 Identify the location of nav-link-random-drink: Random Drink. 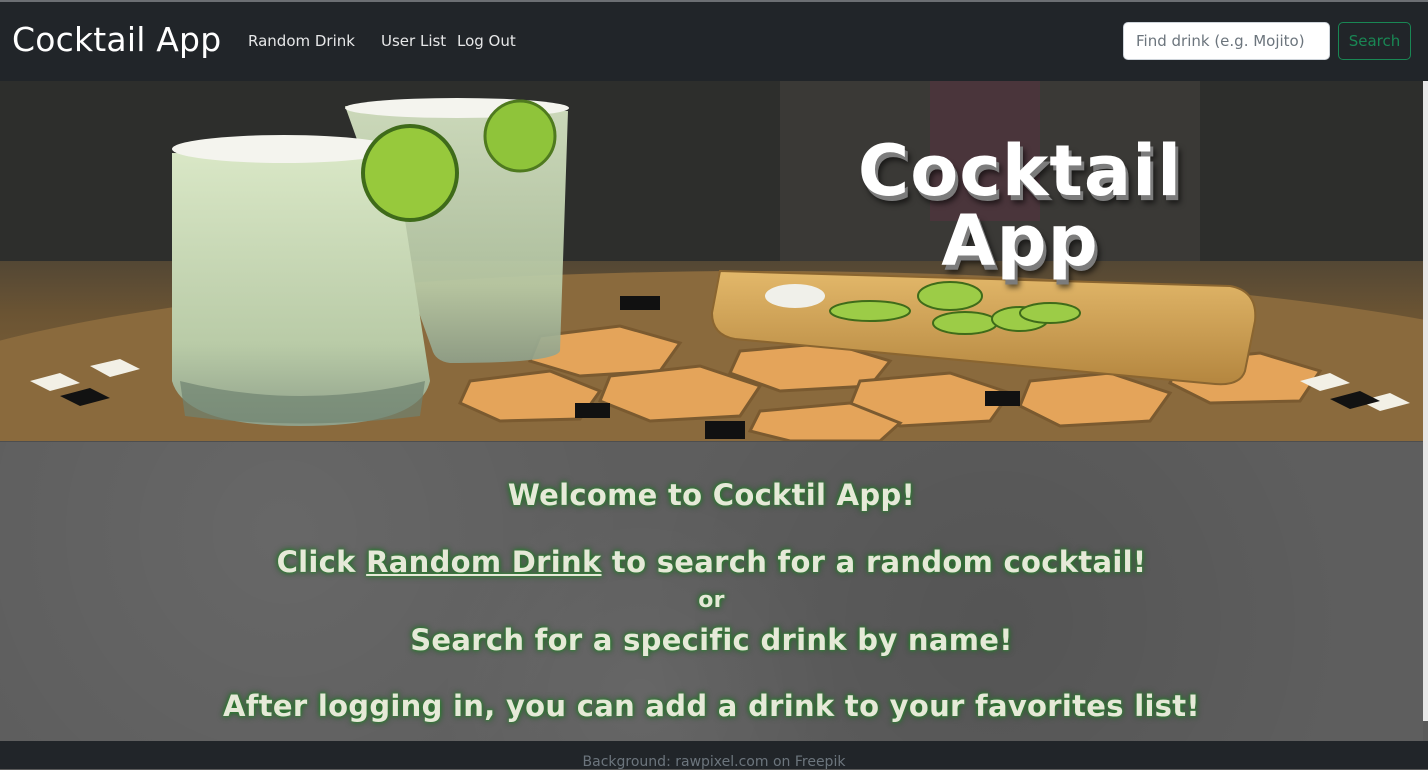
(301, 41).